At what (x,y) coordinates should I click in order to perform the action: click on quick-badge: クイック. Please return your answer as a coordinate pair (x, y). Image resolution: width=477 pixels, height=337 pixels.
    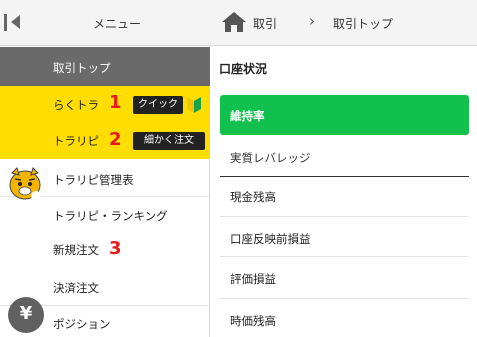
    Looking at the image, I should click on (158, 105).